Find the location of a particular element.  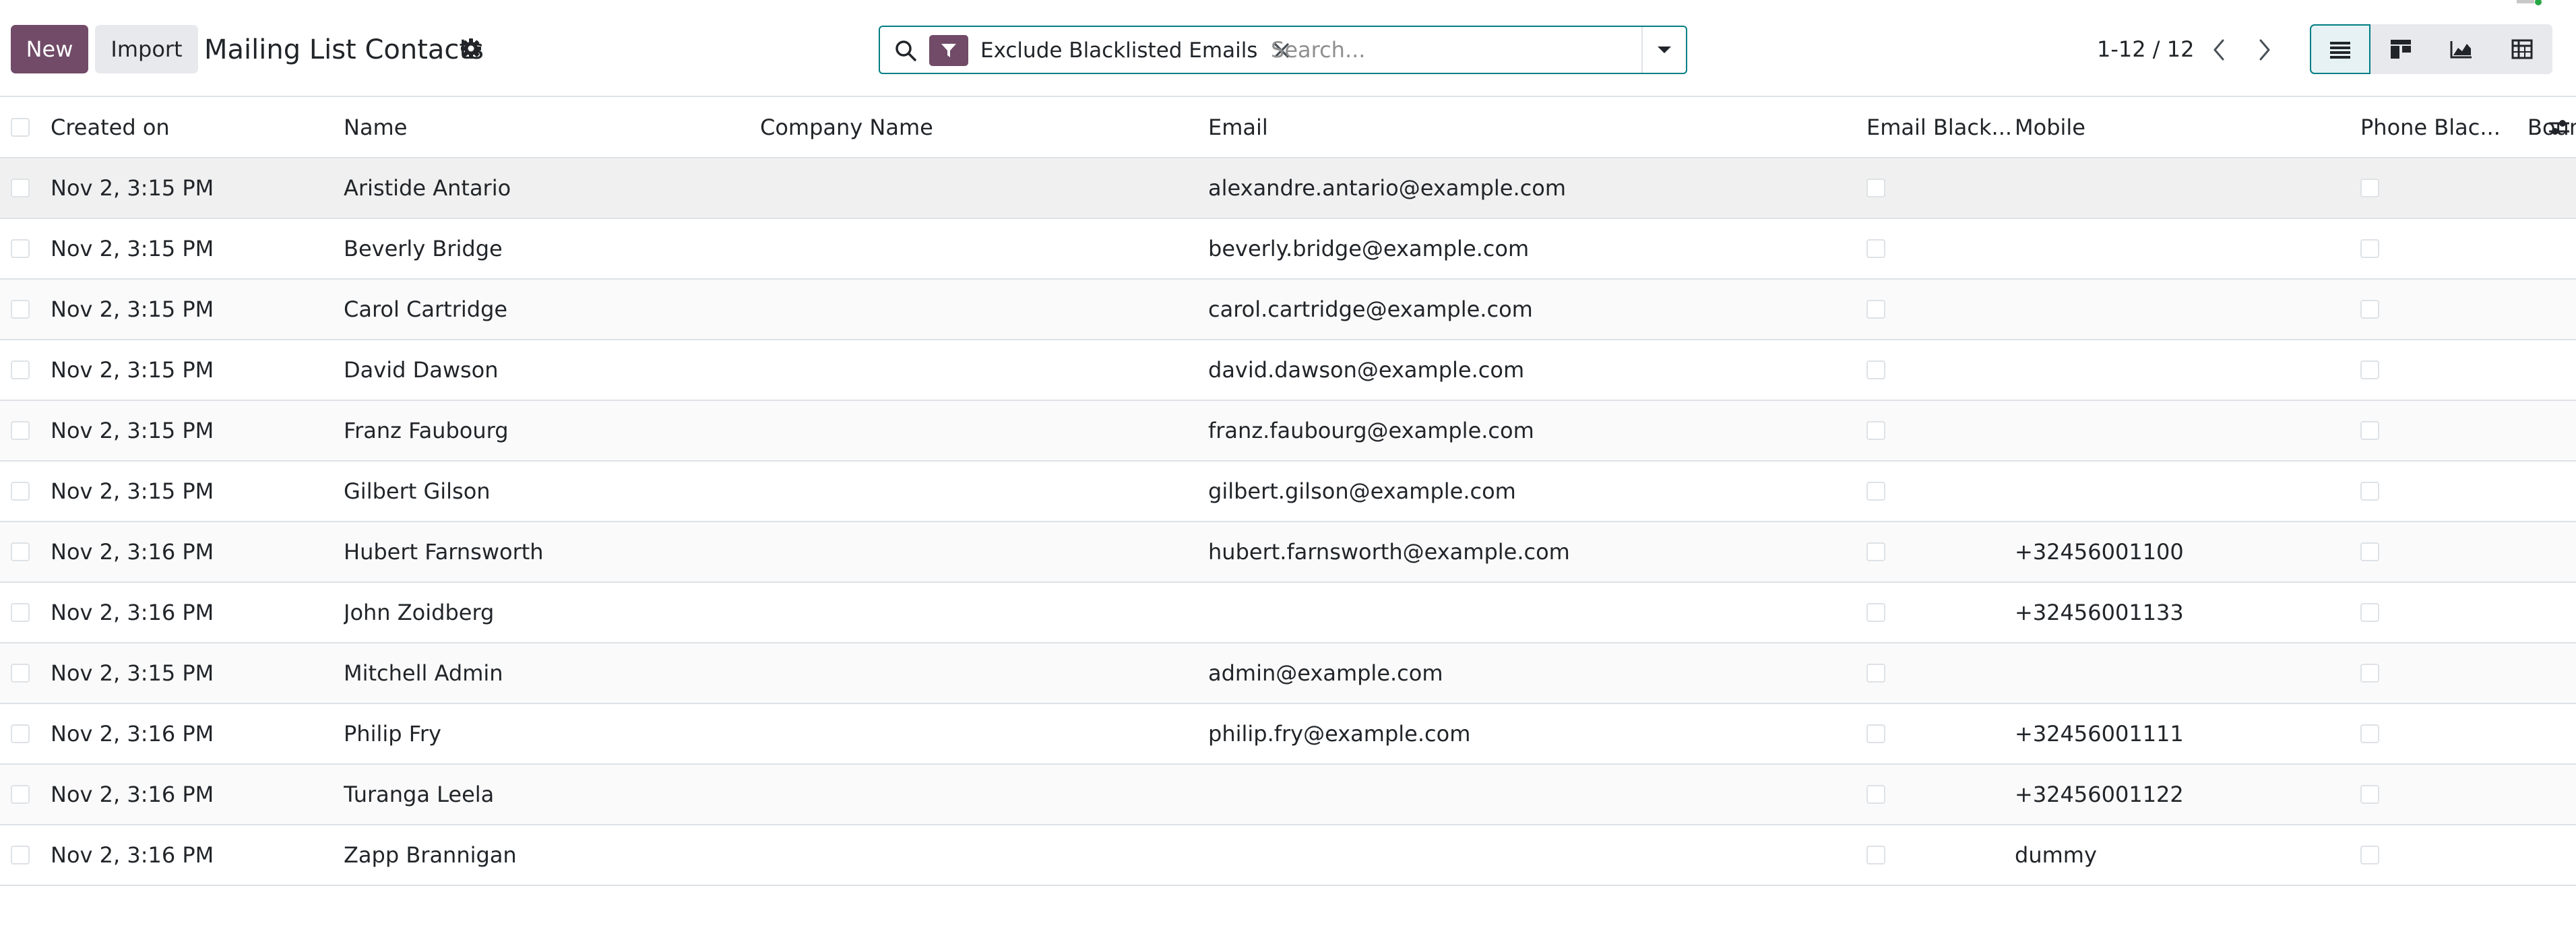

cell-email: admin@example.com is located at coordinates (1537, 673).